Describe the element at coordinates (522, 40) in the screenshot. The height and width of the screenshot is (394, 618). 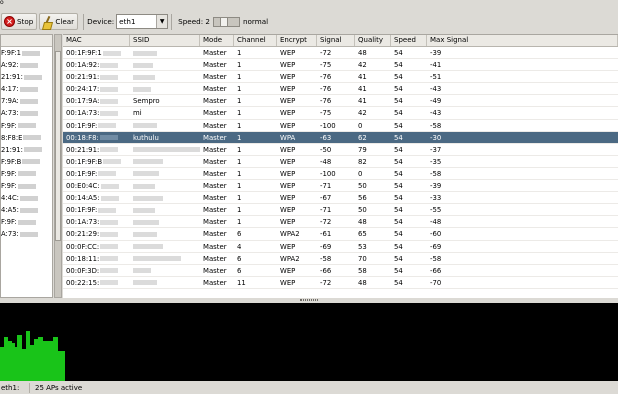
I see `column-header-max-signal: Max Signal` at that location.